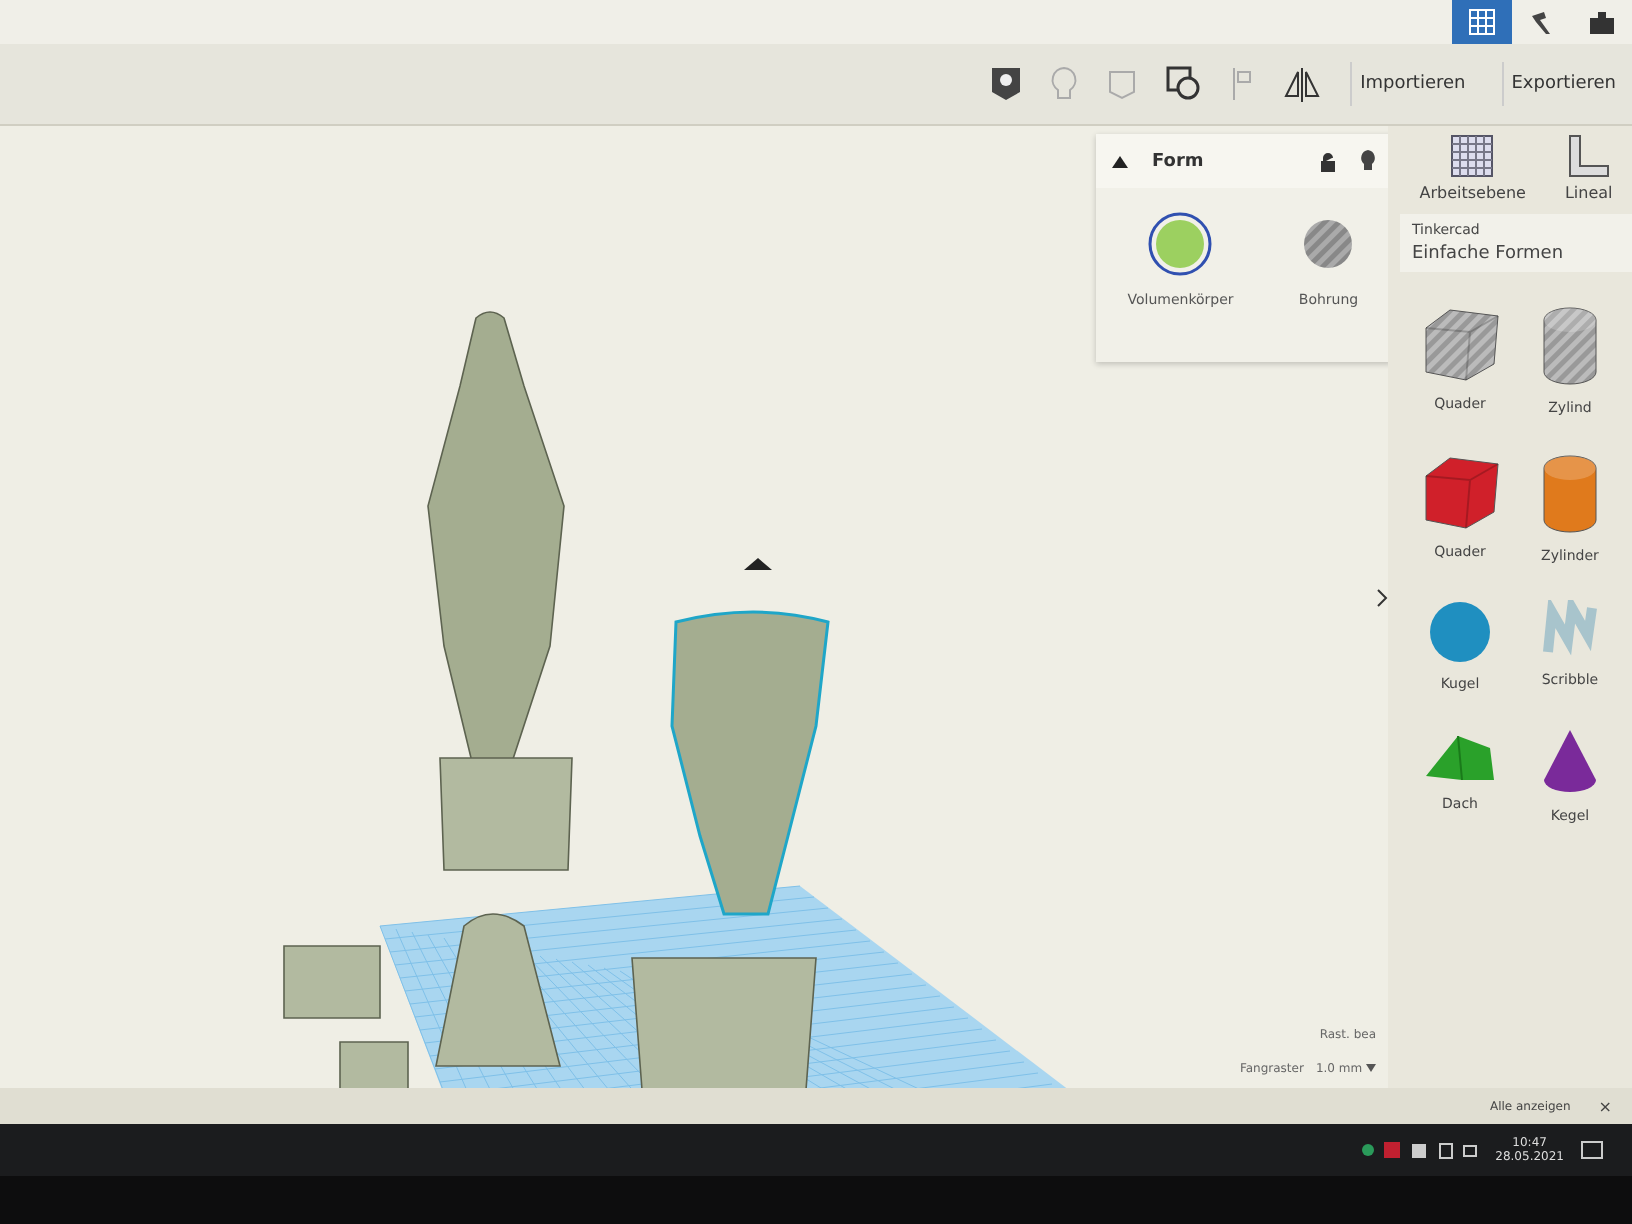 The width and height of the screenshot is (1632, 1224). Describe the element at coordinates (1006, 84) in the screenshot. I see `comment-icon` at that location.